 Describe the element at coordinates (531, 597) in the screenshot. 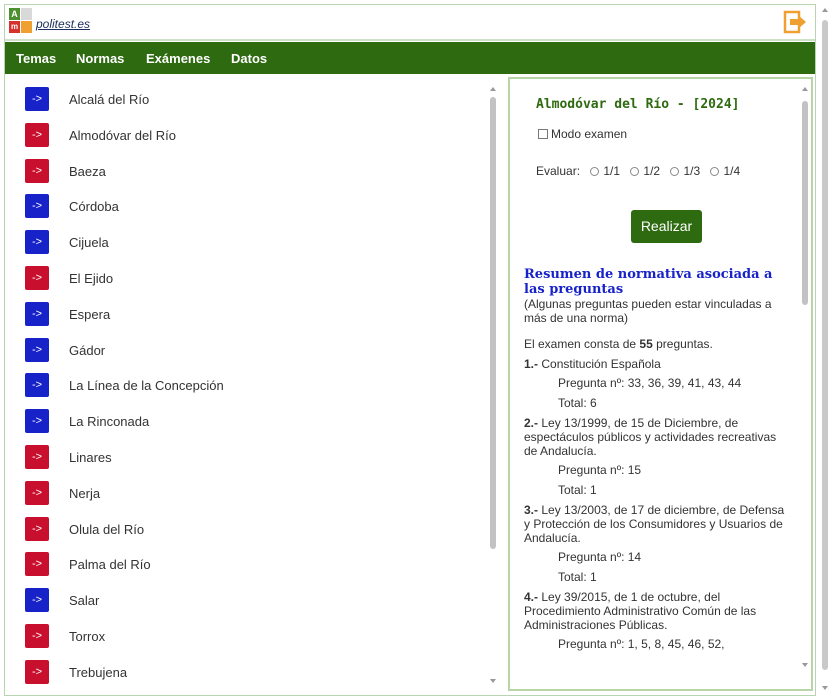

I see `law-number: 4.-` at that location.